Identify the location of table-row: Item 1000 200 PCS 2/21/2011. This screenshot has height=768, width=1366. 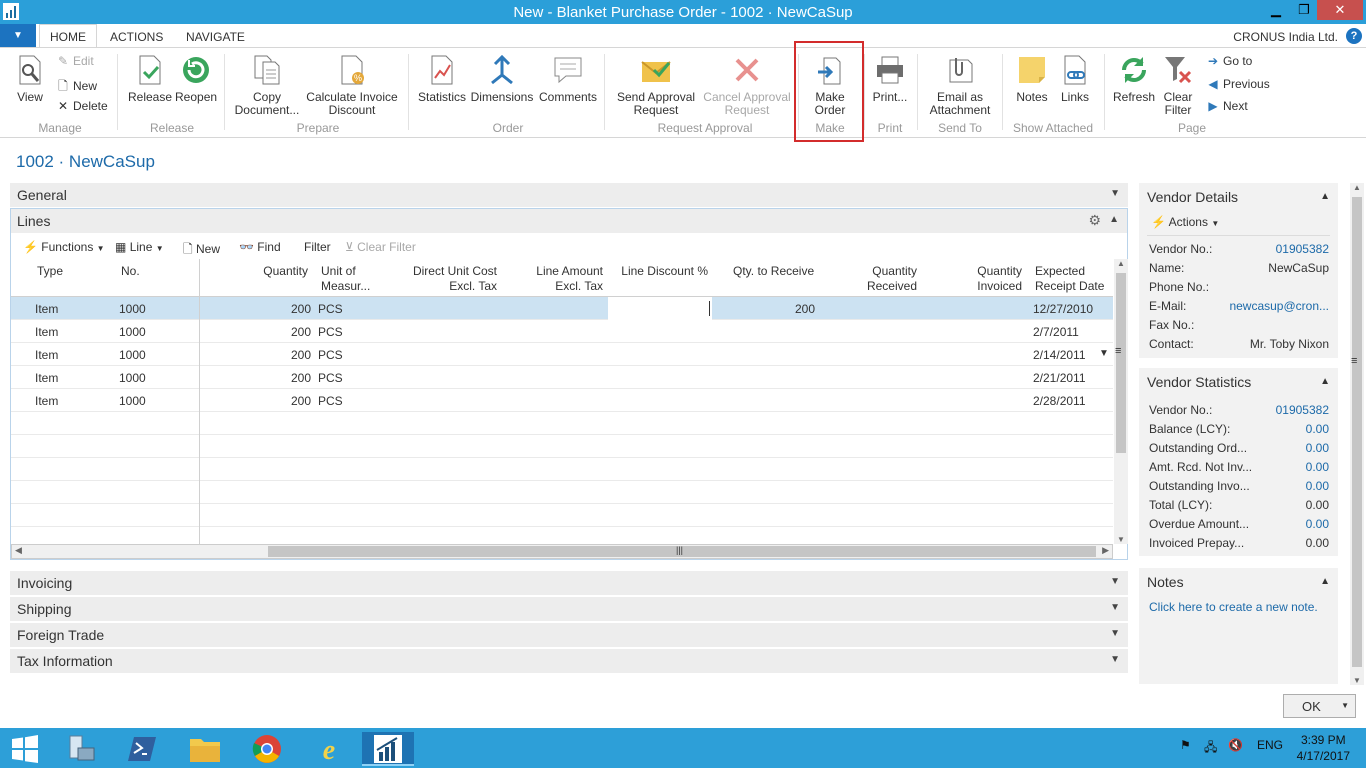
(562, 377).